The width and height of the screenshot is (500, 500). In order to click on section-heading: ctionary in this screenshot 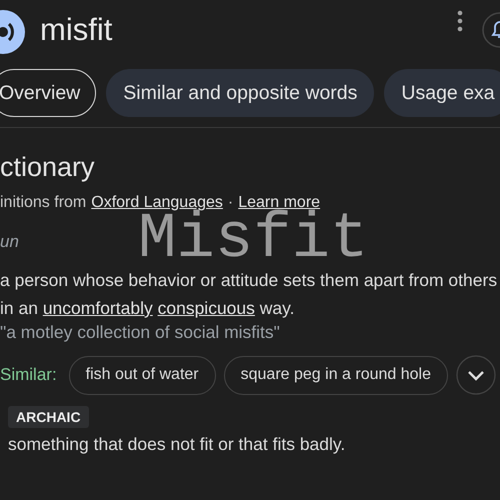, I will do `click(48, 167)`.